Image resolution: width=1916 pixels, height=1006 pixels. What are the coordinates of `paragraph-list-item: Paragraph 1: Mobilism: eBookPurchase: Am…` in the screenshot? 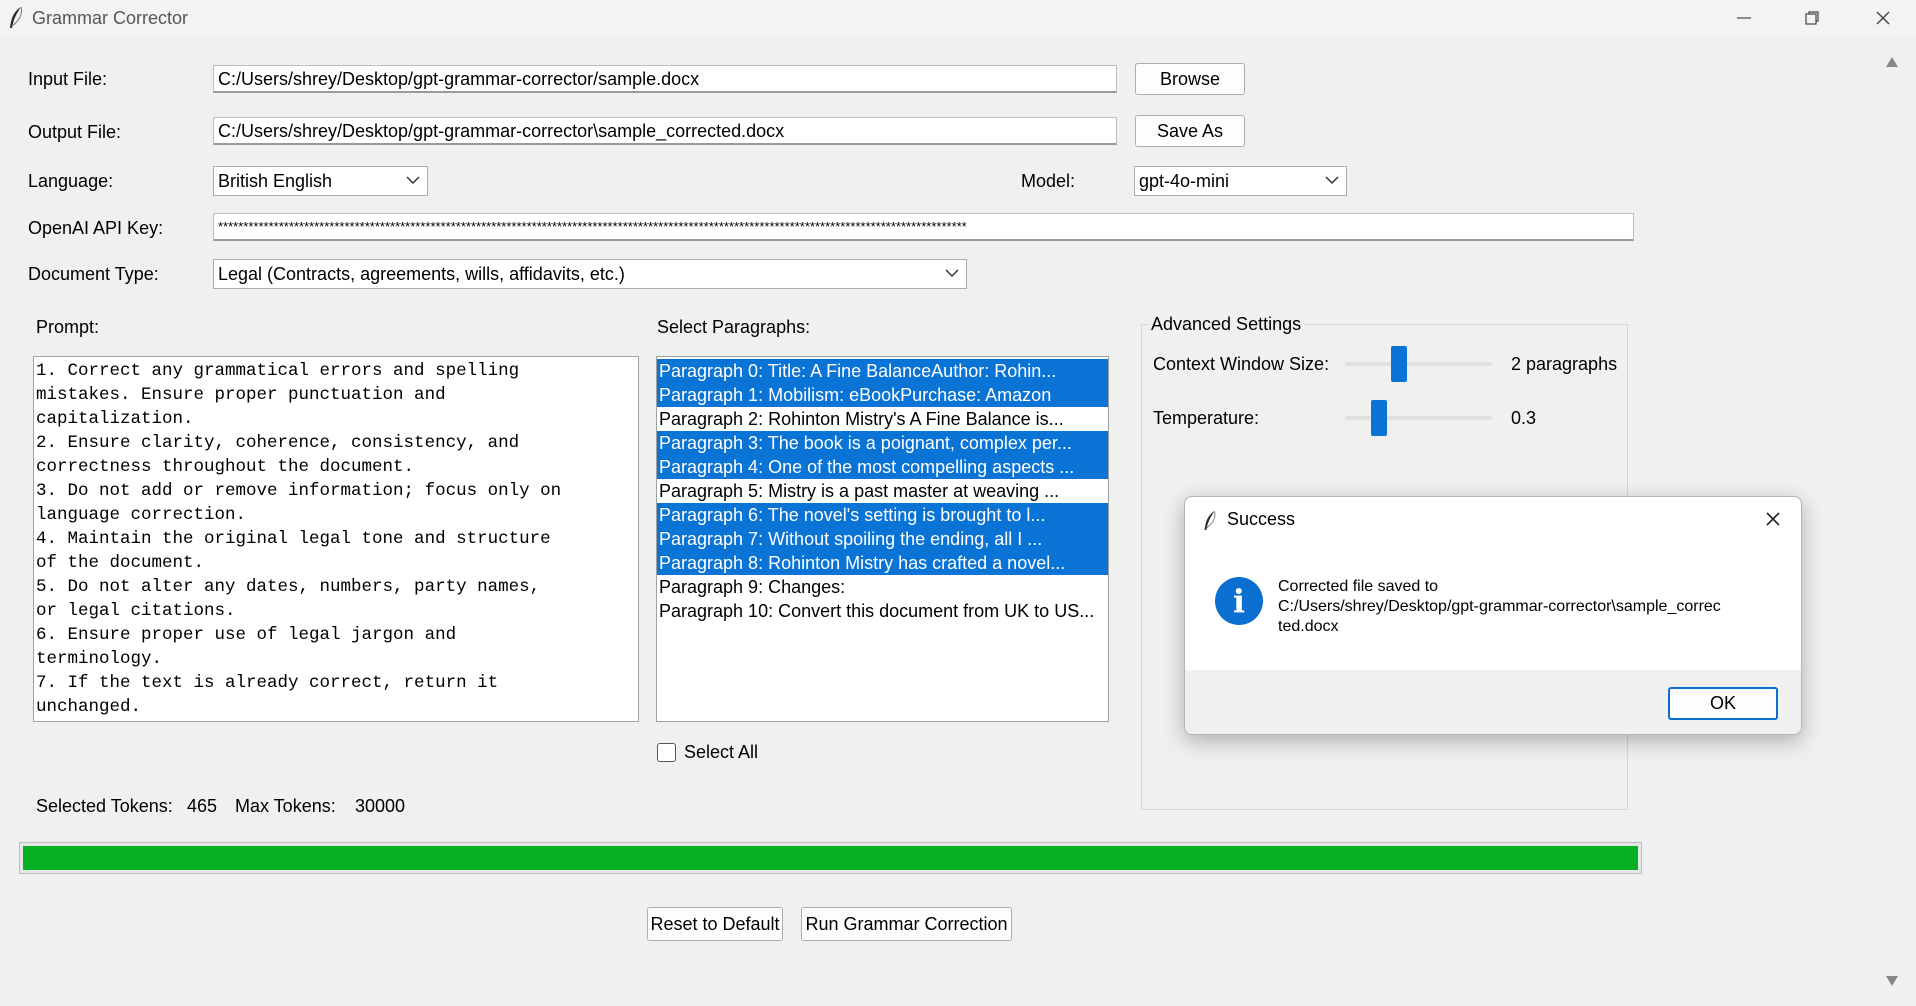 It's located at (882, 395).